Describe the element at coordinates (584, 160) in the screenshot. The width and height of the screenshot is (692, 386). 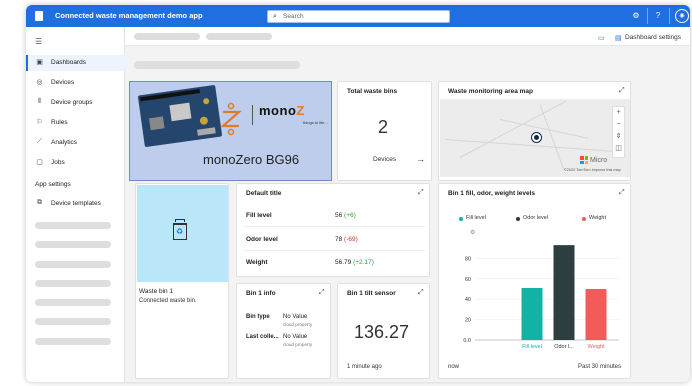
I see `microsoft-logo-icon` at that location.